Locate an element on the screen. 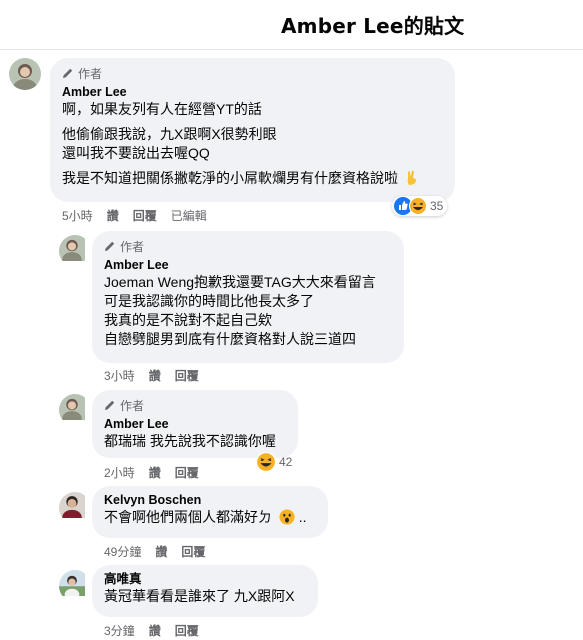 The image size is (583, 640). comment-text: 還叫我不要說出去喔QQ is located at coordinates (136, 153).